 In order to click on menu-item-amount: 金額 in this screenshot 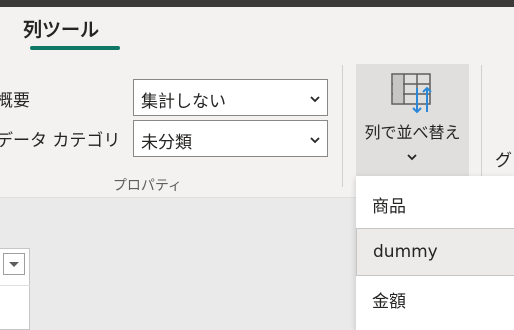, I will do `click(435, 298)`.